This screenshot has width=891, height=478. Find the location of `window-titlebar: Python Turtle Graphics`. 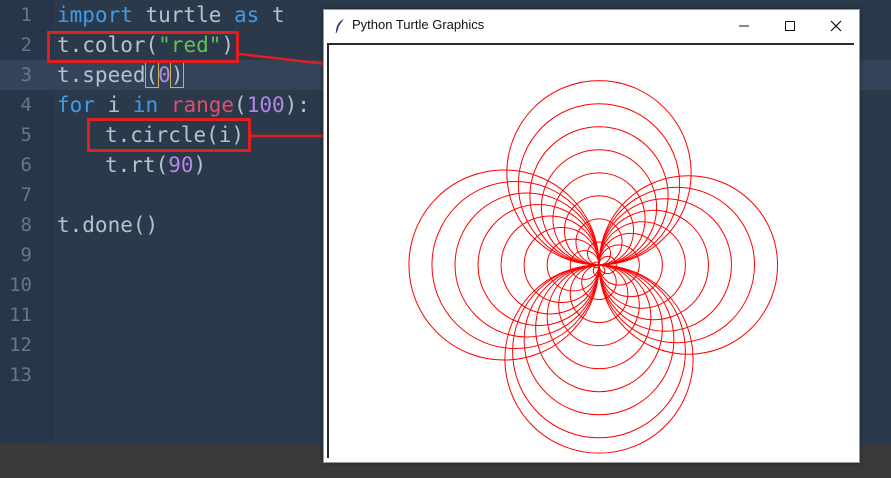

window-titlebar: Python Turtle Graphics is located at coordinates (591, 25).